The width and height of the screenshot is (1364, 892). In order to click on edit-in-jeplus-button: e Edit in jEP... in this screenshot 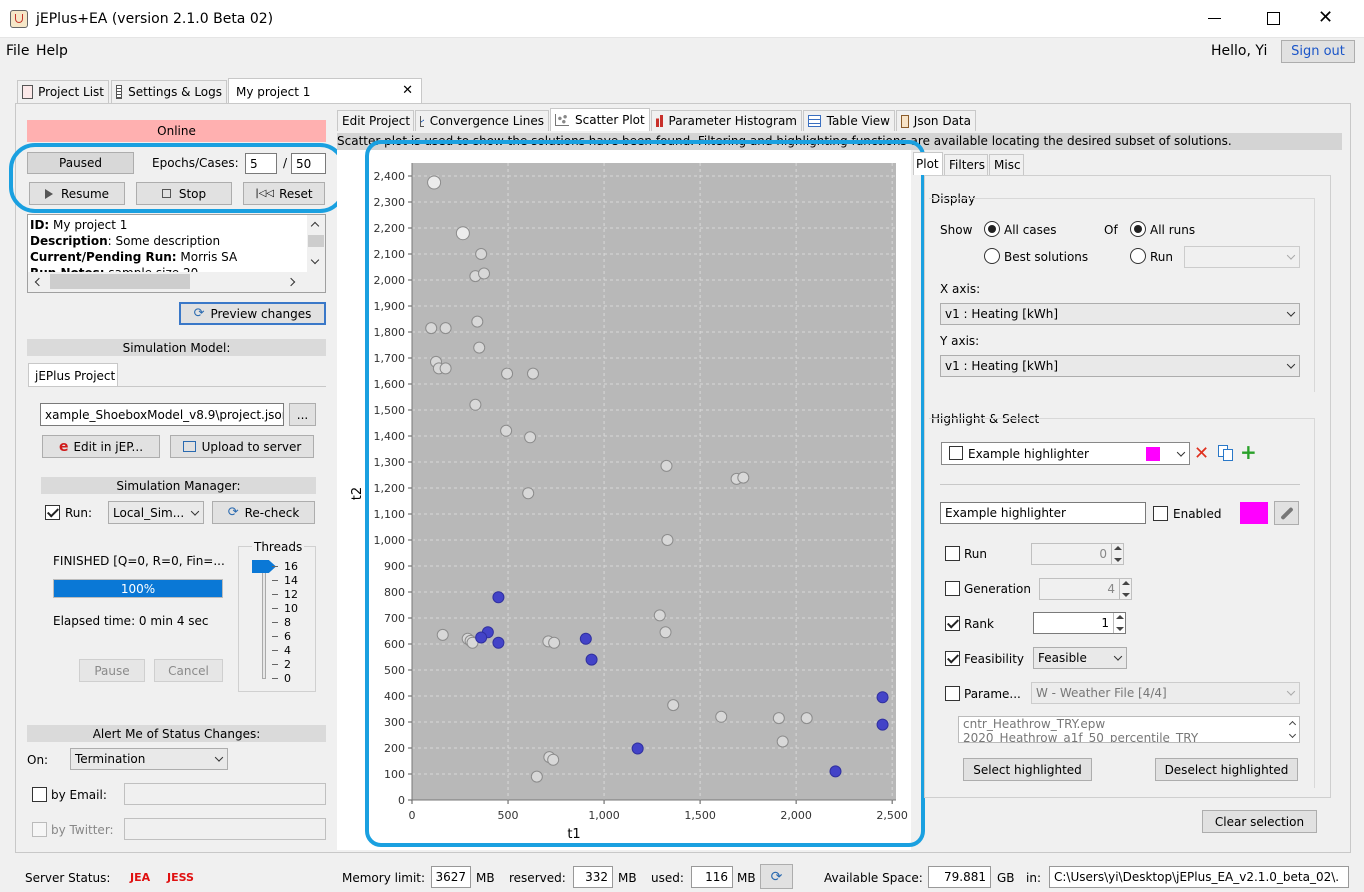, I will do `click(101, 446)`.